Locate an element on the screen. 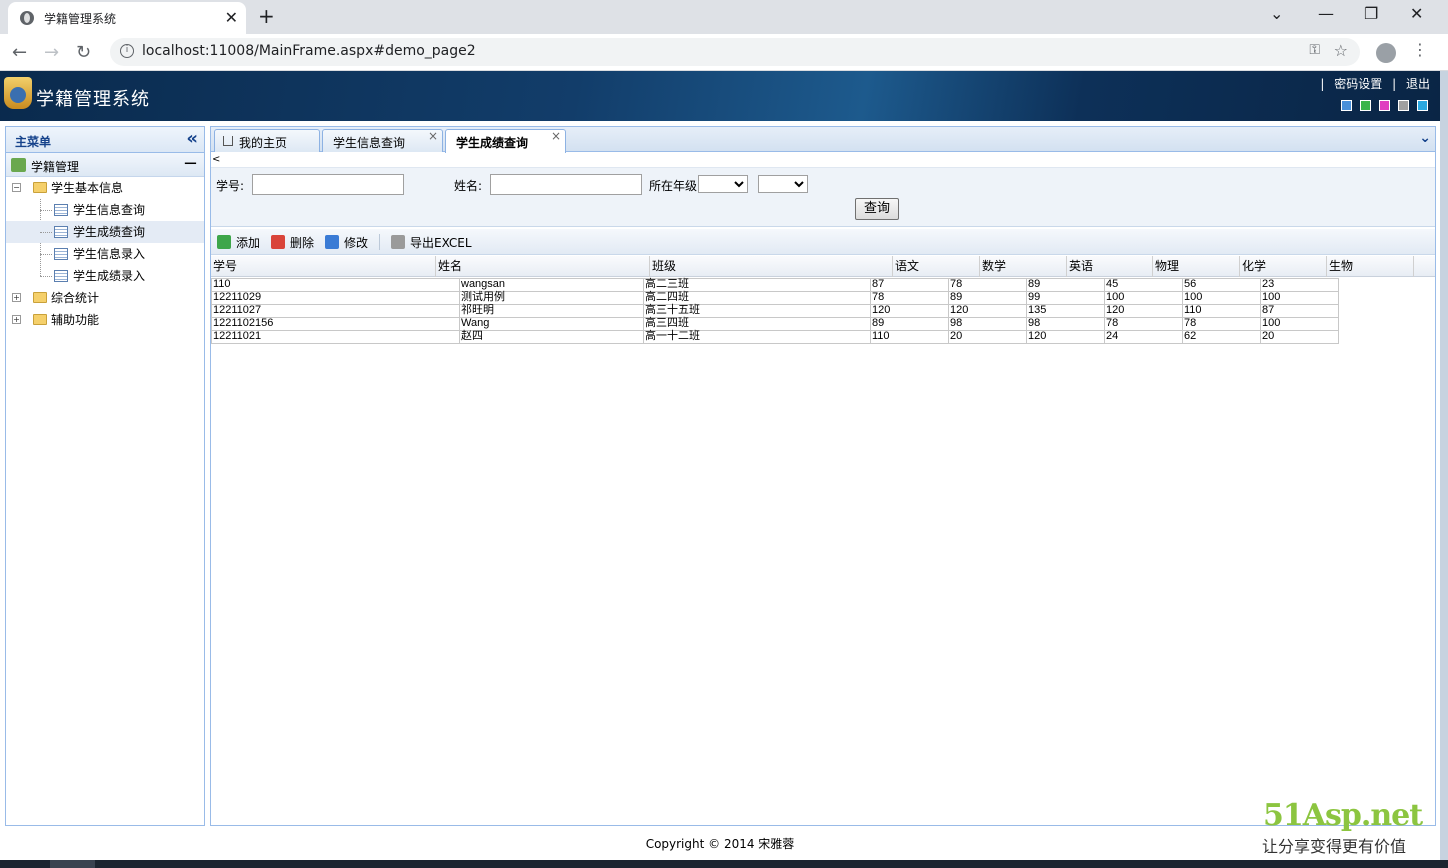 This screenshot has height=868, width=1448. column-header-biology: 生物 is located at coordinates (1370, 266).